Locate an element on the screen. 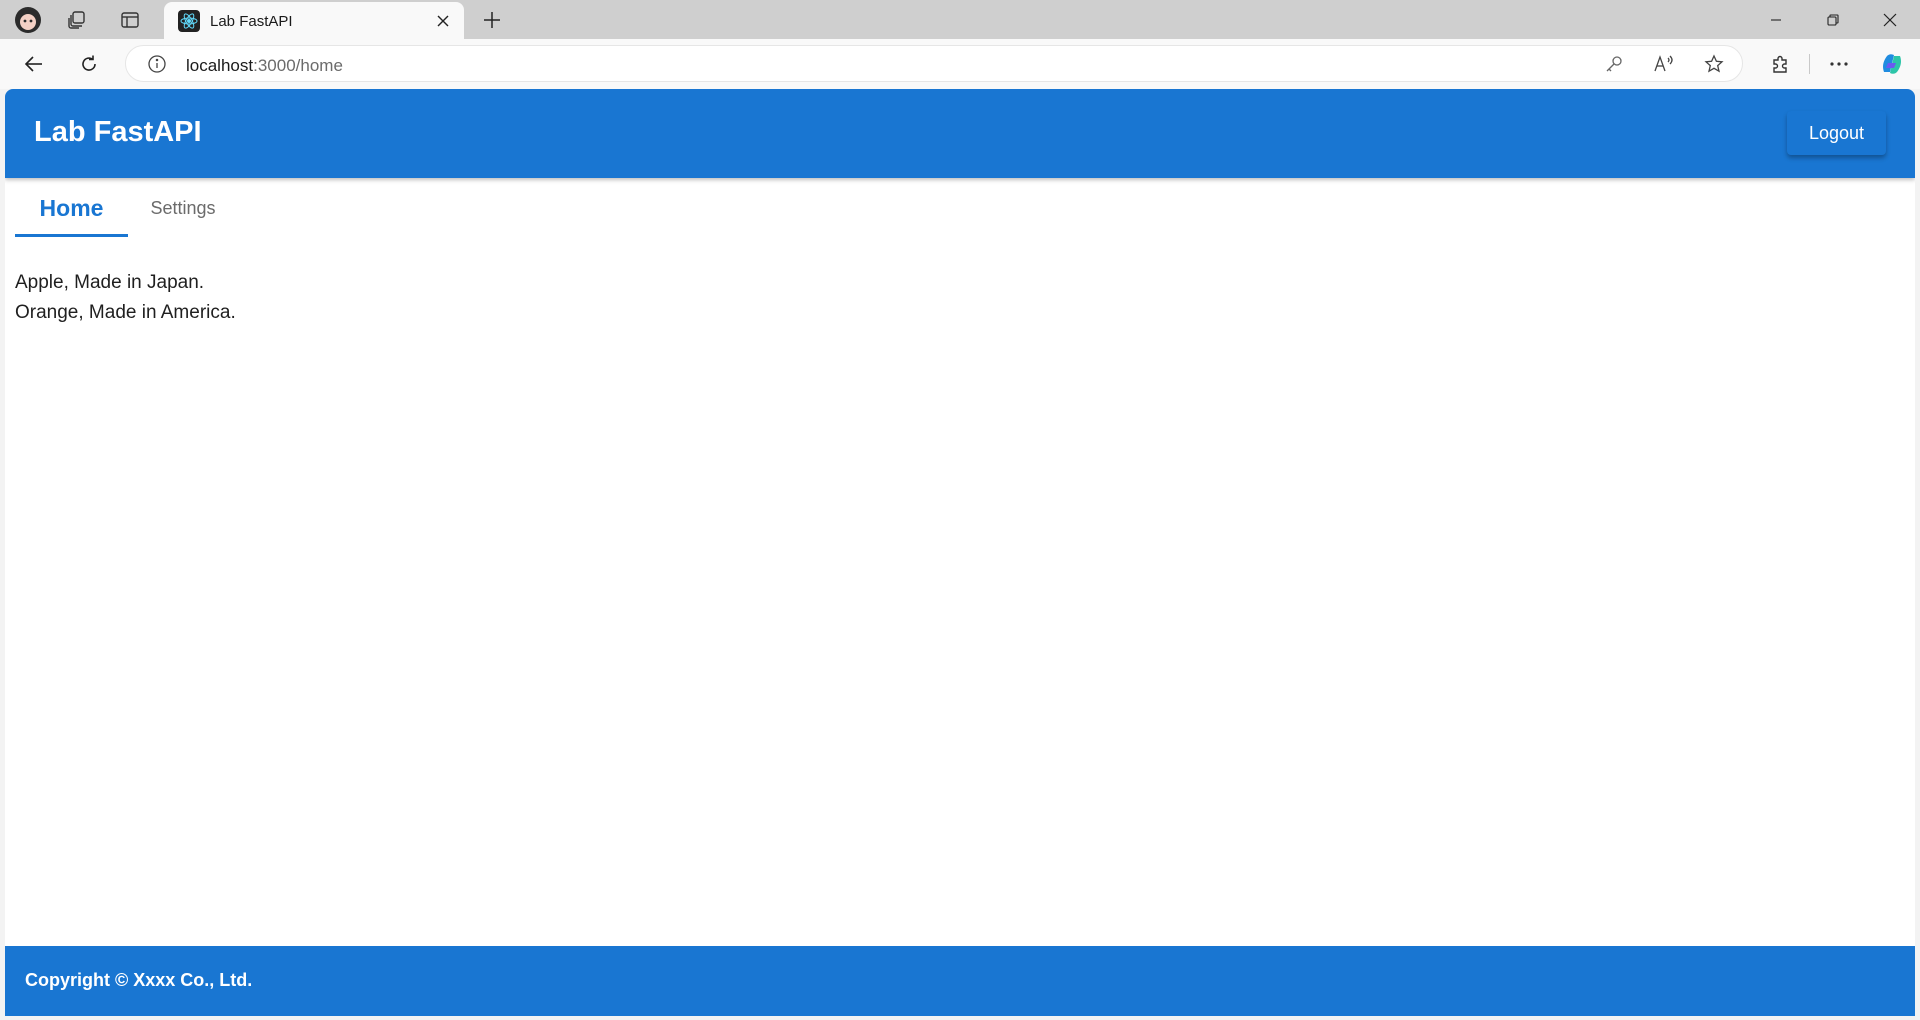 This screenshot has height=1020, width=1920. logout-button: Logout is located at coordinates (1836, 133).